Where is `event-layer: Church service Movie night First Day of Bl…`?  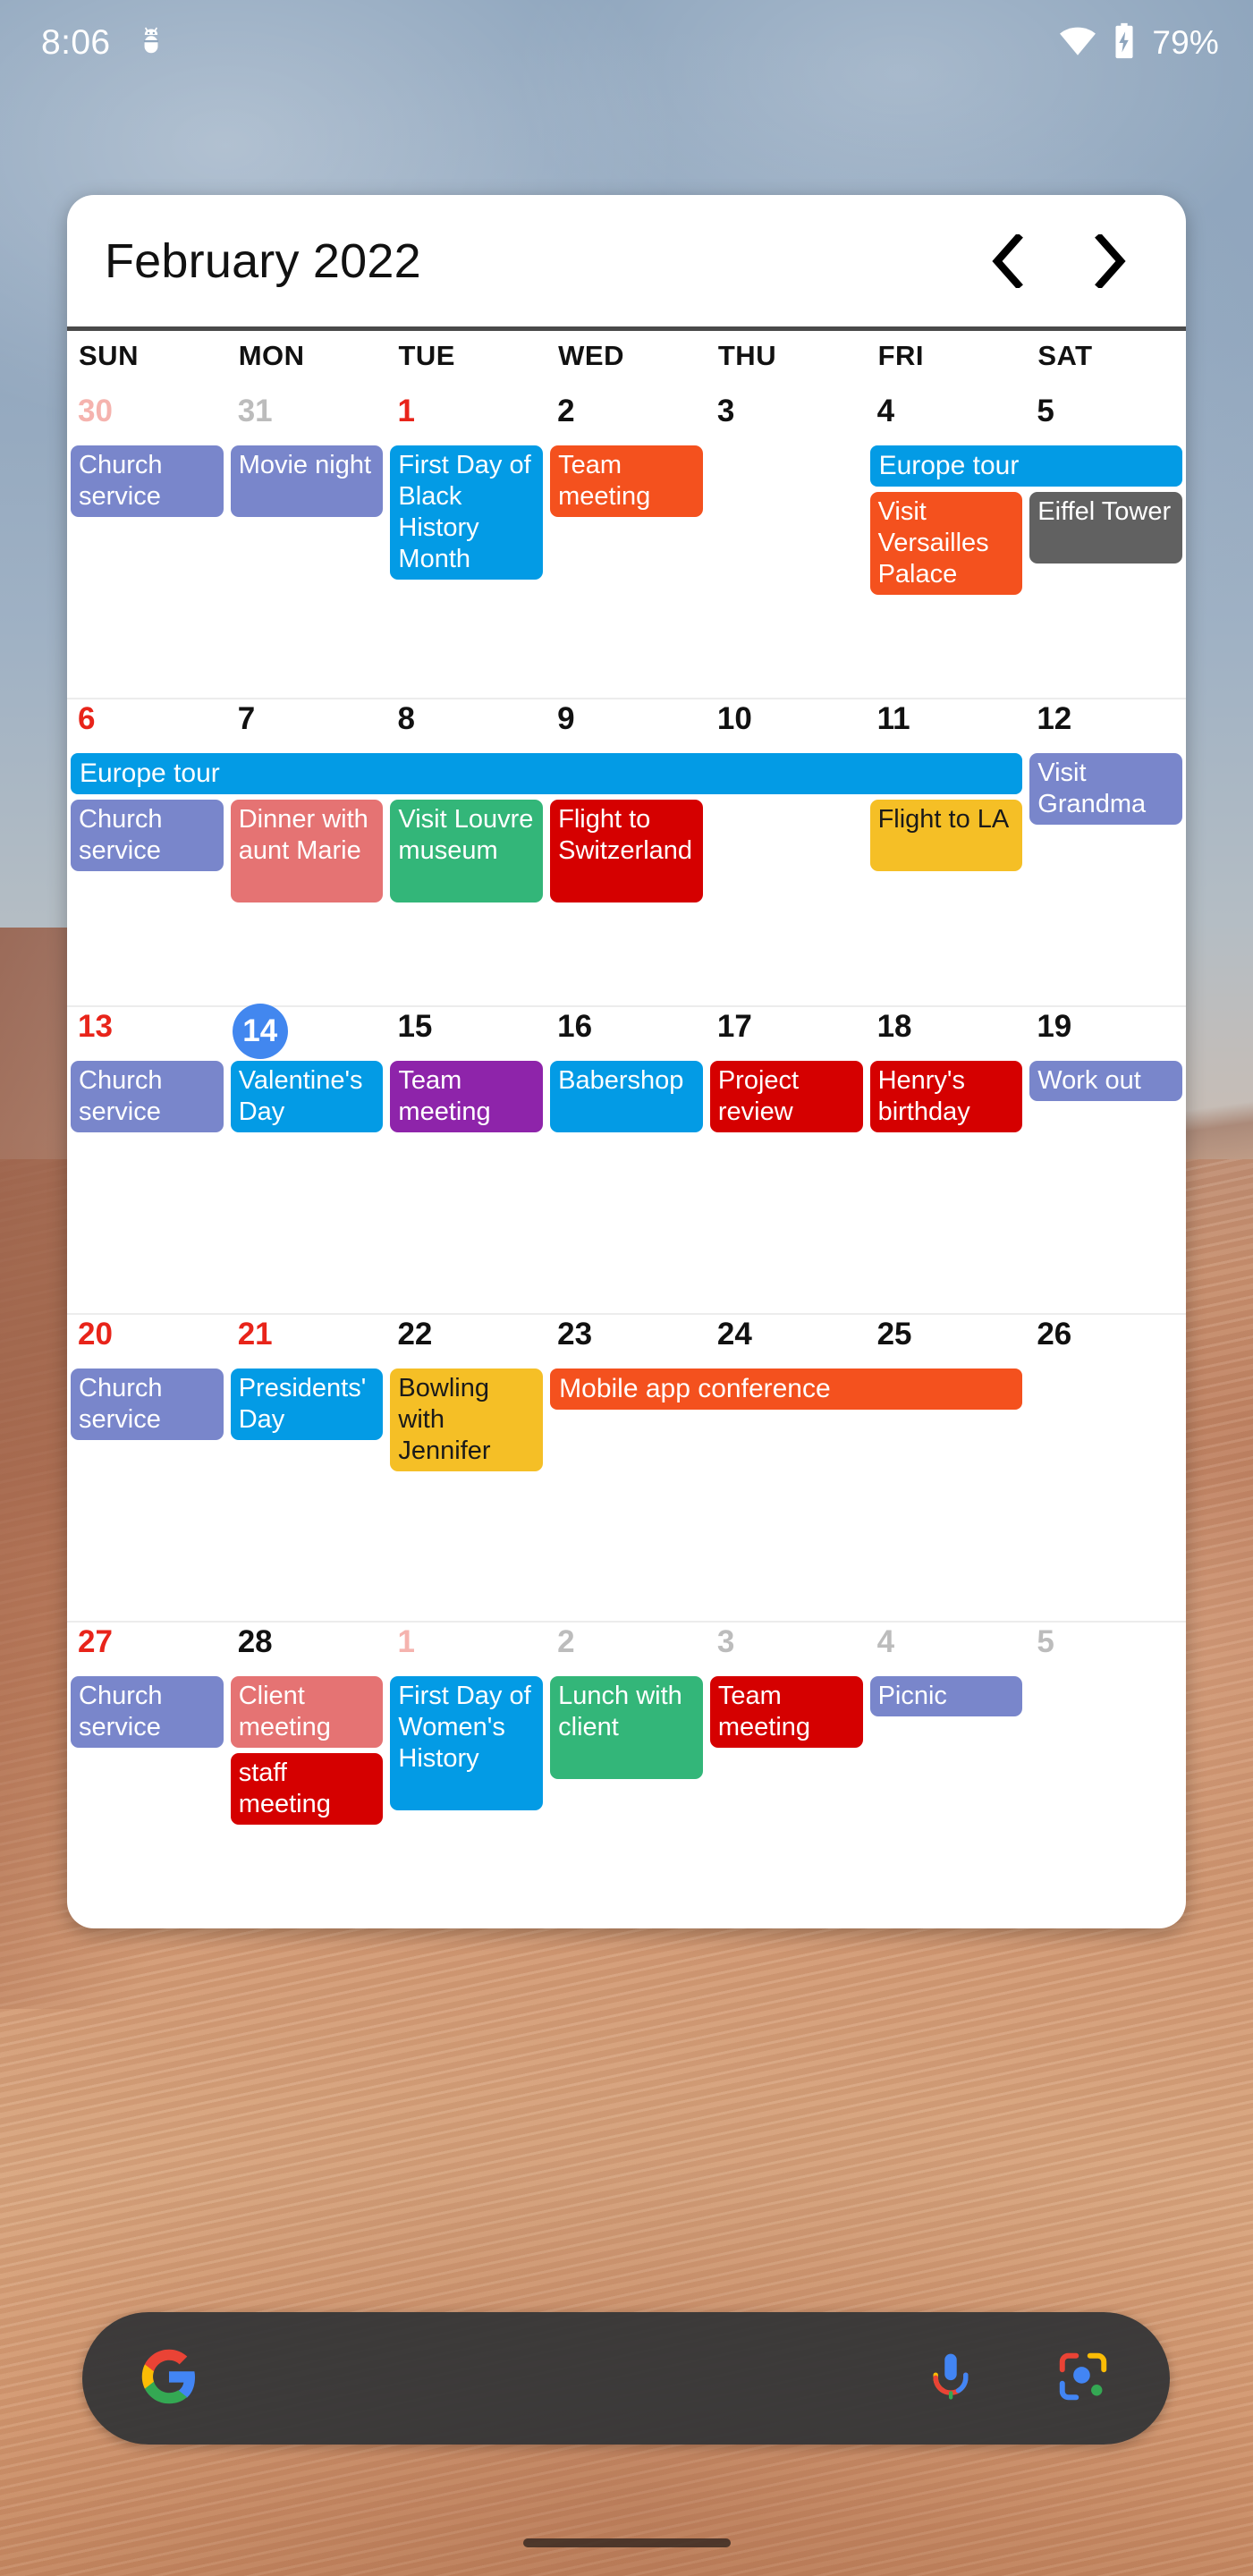 event-layer: Church service Movie night First Day of Bl… is located at coordinates (626, 571).